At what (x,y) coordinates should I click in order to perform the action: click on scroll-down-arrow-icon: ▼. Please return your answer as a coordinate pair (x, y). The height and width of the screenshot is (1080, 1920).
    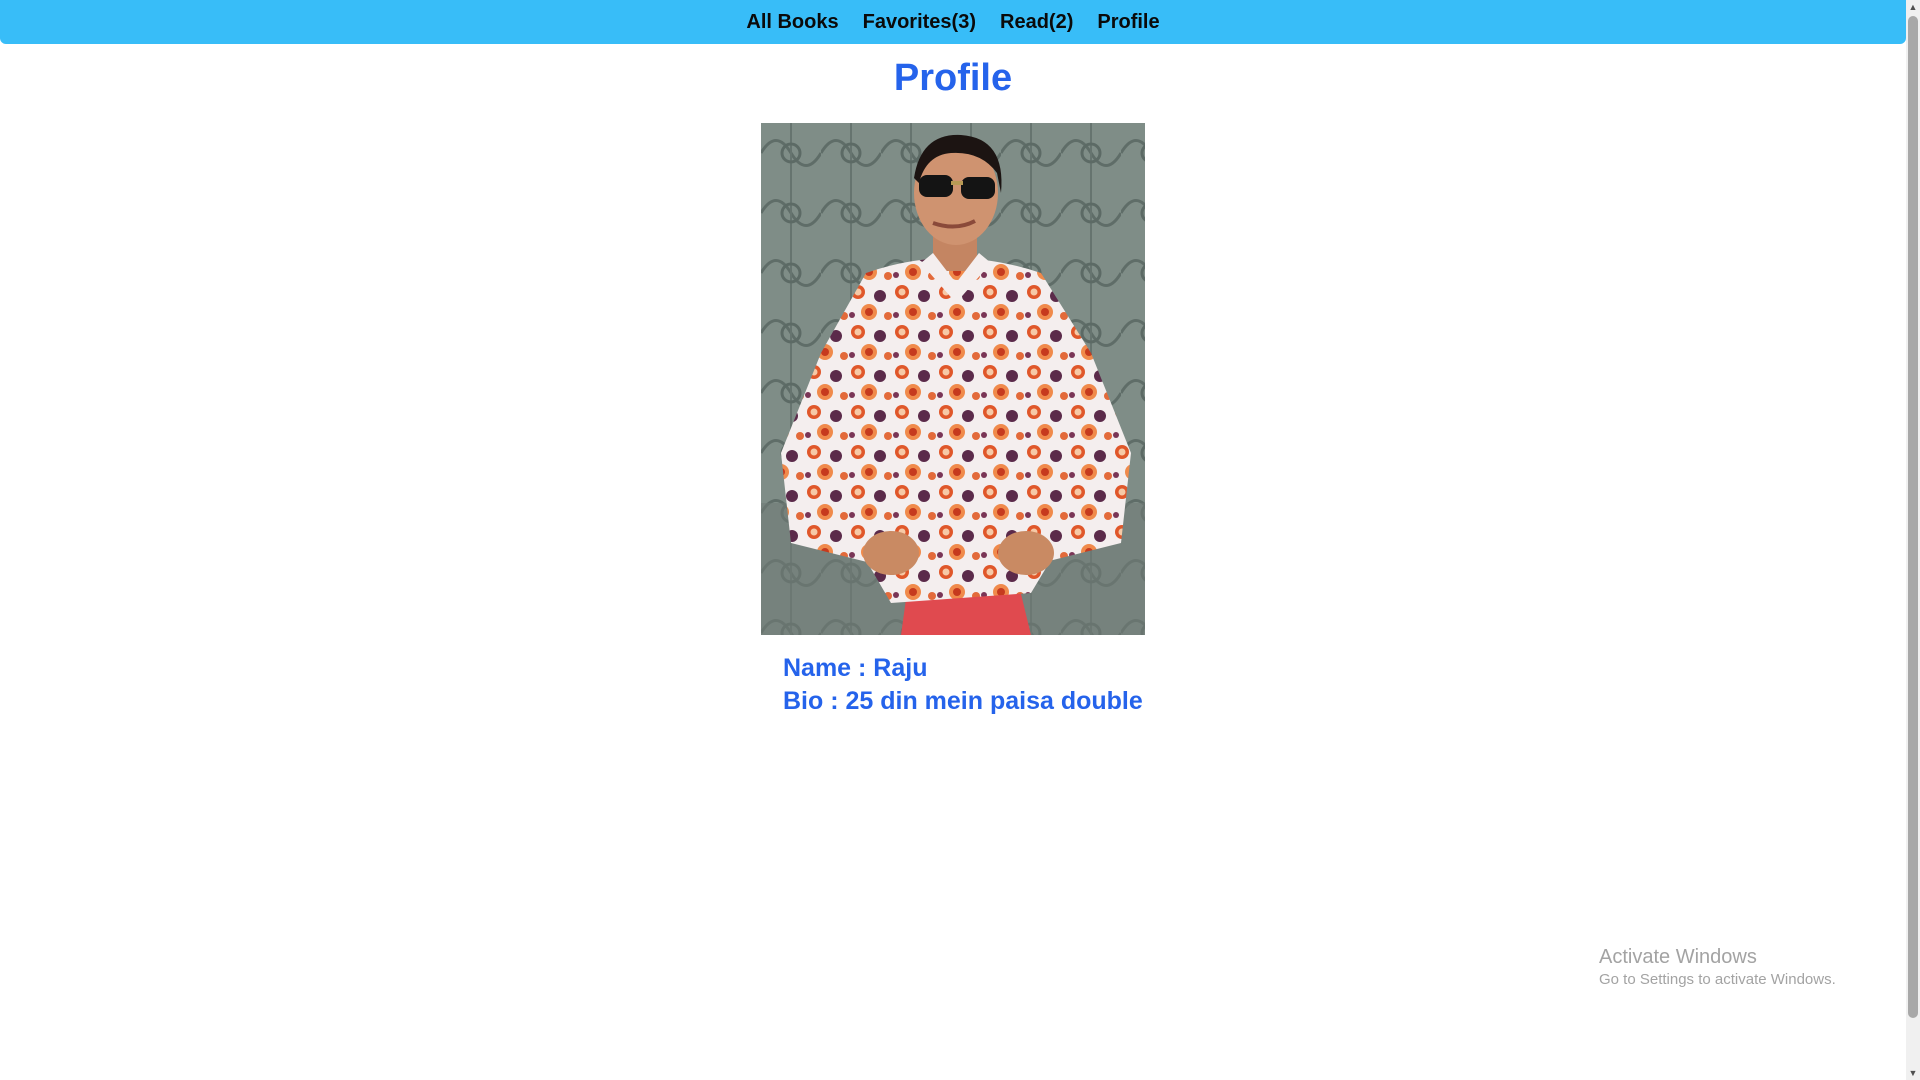
    Looking at the image, I should click on (1913, 1073).